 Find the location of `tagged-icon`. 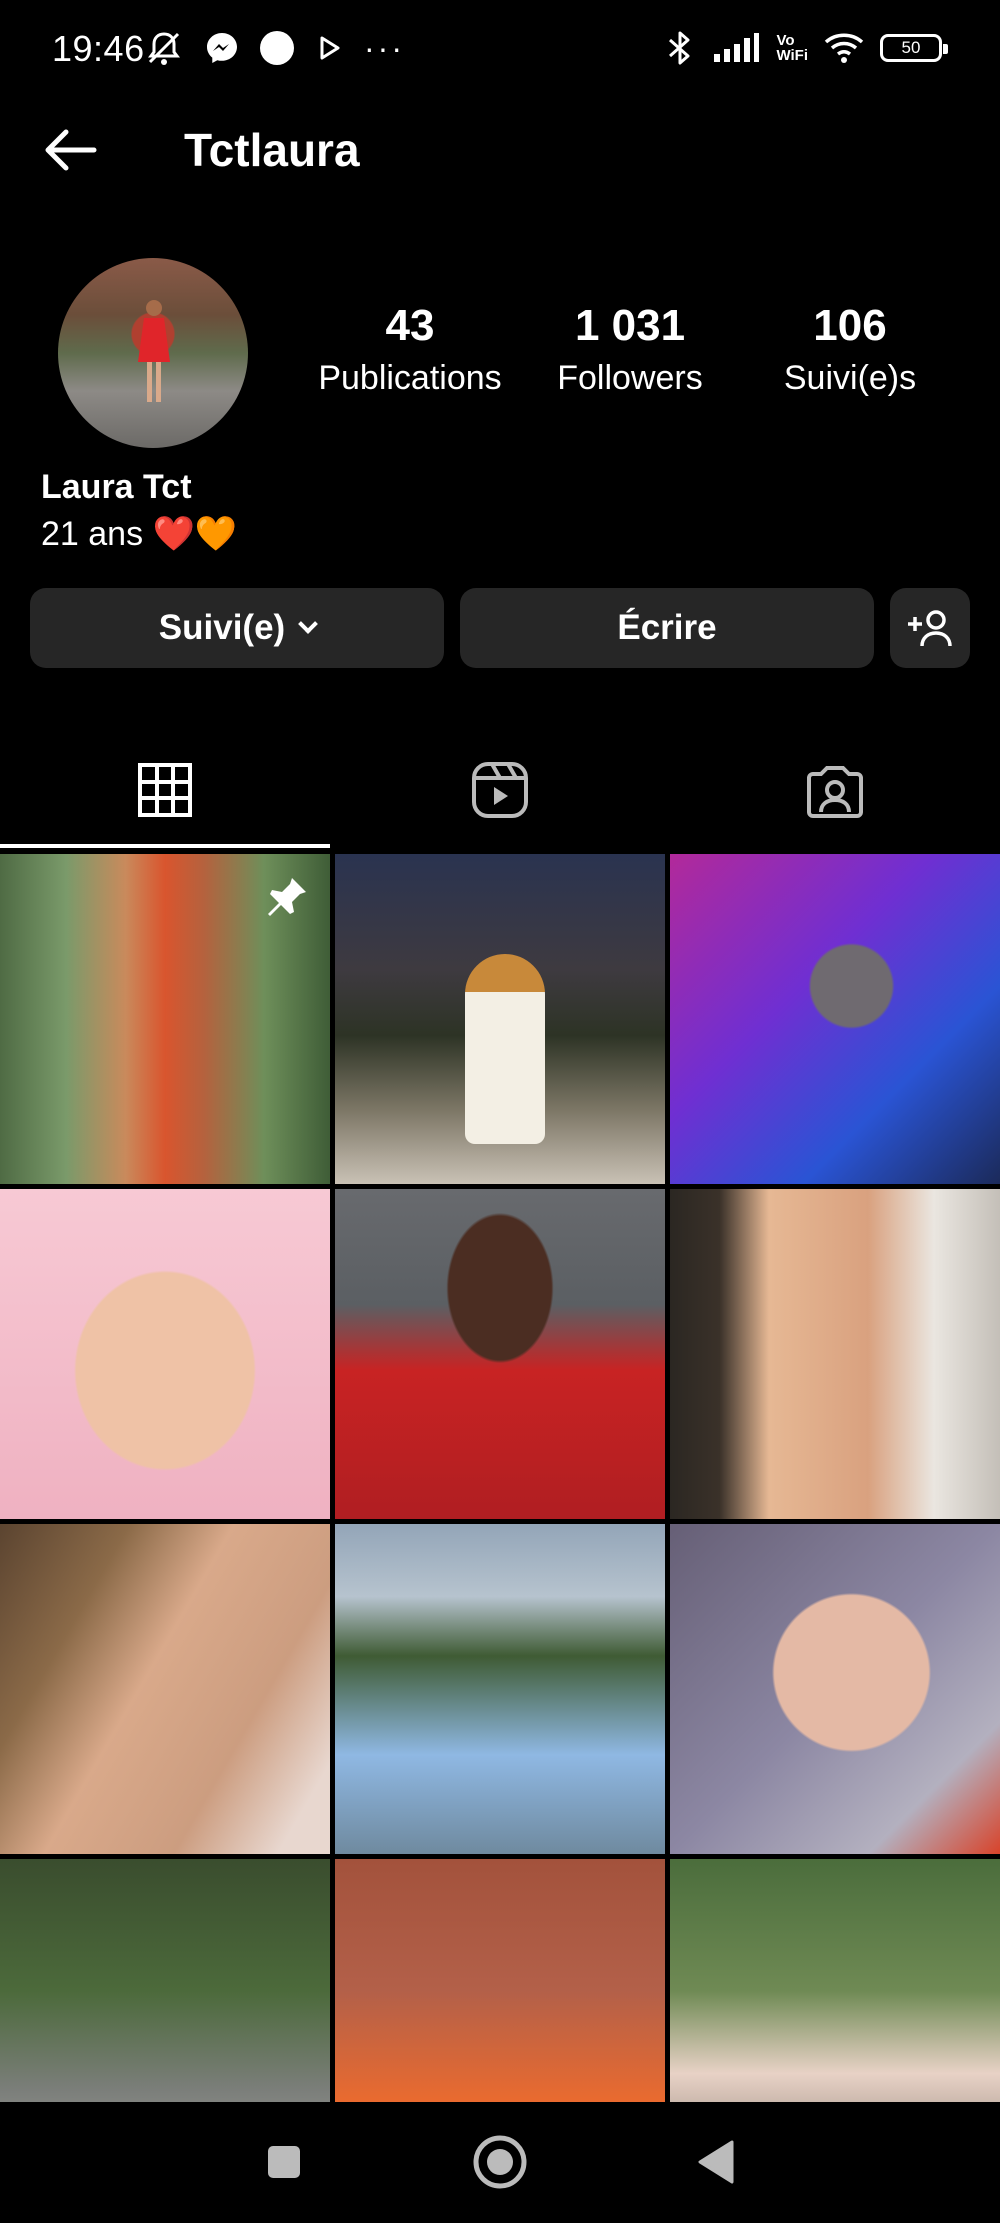

tagged-icon is located at coordinates (835, 792).